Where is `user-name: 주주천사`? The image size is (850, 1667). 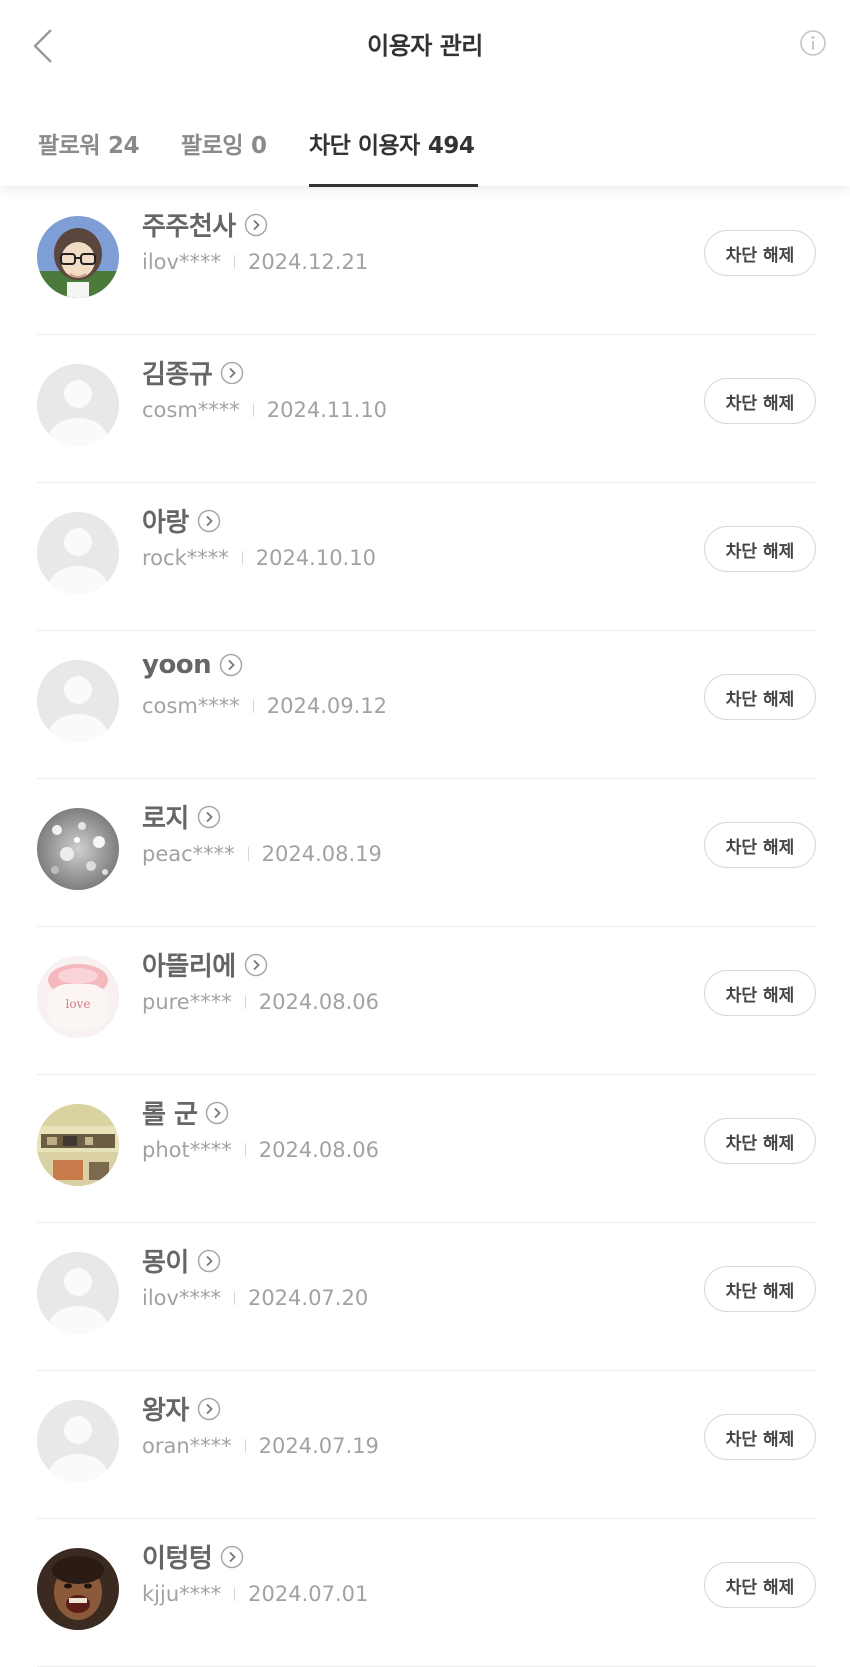 user-name: 주주천사 is located at coordinates (189, 227).